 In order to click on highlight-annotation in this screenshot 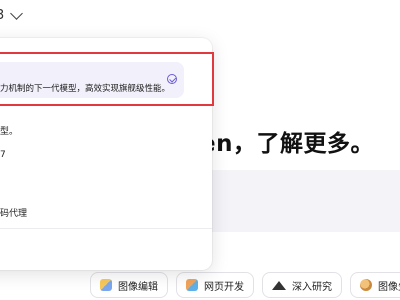, I will do `click(107, 79)`.